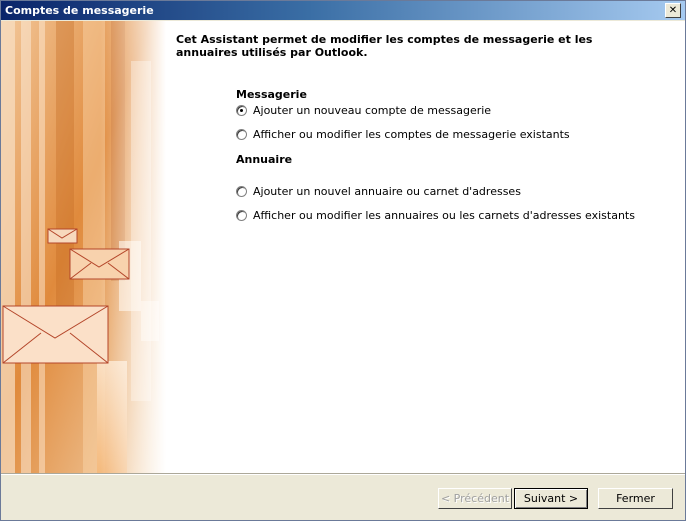 This screenshot has width=686, height=521. I want to click on radio-button-selected, so click(241, 110).